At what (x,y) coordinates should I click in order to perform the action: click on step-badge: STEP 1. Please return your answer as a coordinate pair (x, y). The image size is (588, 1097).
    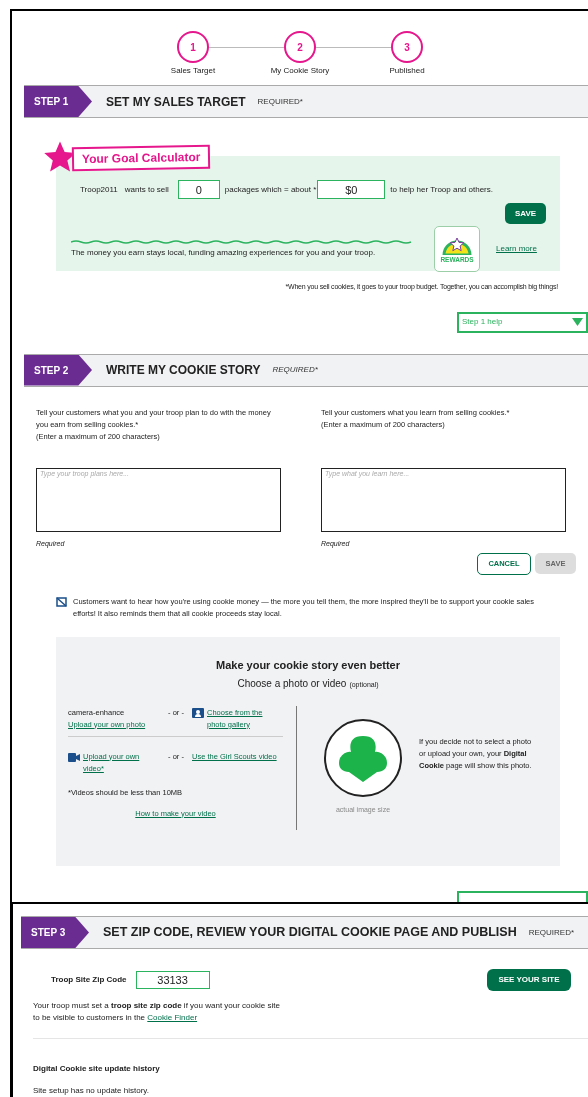
    Looking at the image, I should click on (58, 101).